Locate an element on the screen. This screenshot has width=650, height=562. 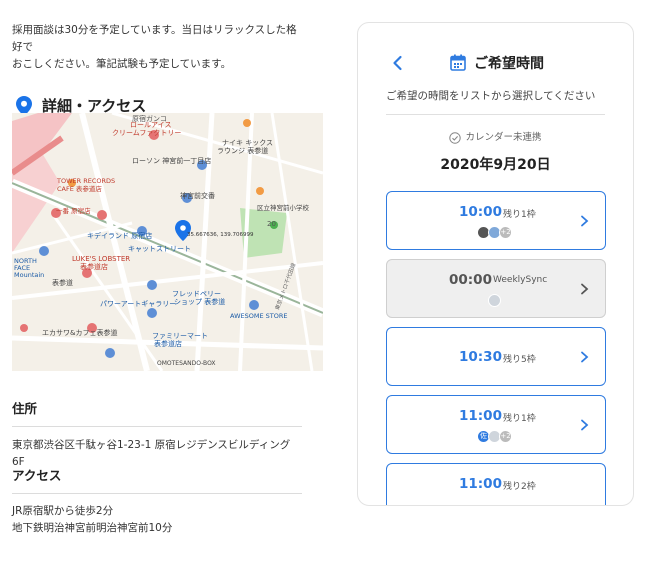
back-chevron-icon is located at coordinates (398, 63).